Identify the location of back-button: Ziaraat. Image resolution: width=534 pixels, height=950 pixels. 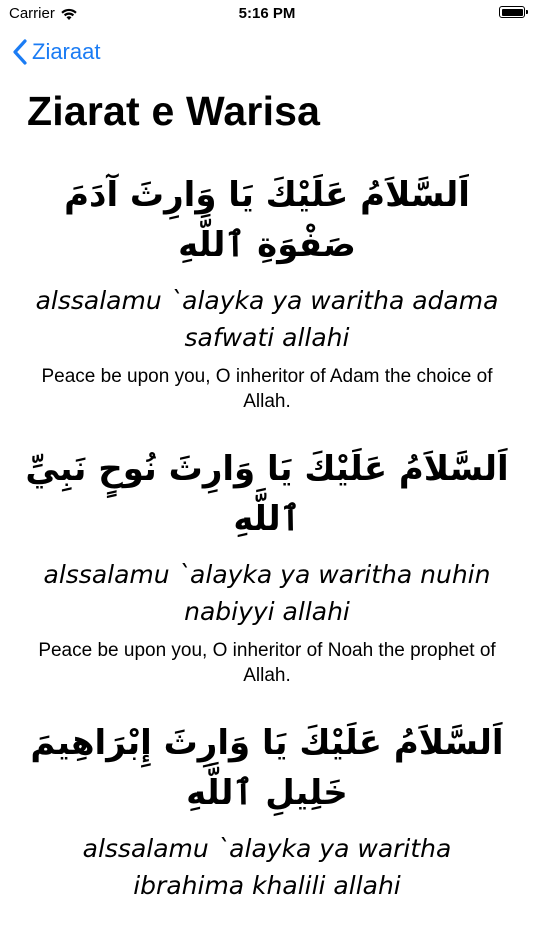
(56, 52).